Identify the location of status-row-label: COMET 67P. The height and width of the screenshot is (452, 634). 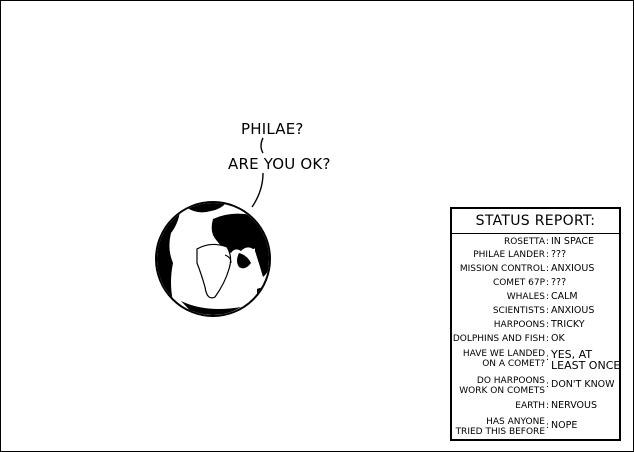
(519, 283).